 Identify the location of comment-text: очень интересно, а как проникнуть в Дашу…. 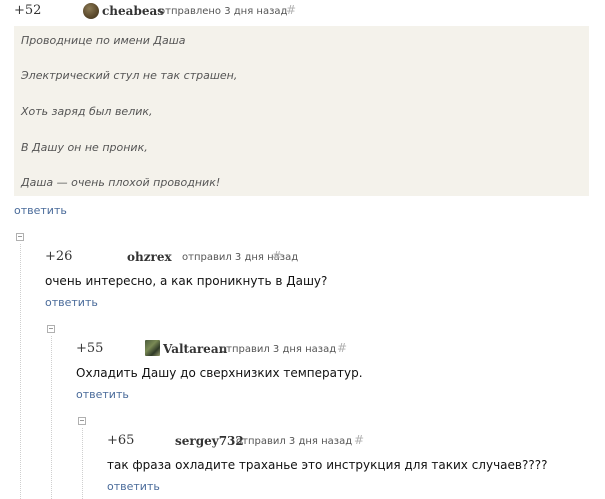
(186, 281).